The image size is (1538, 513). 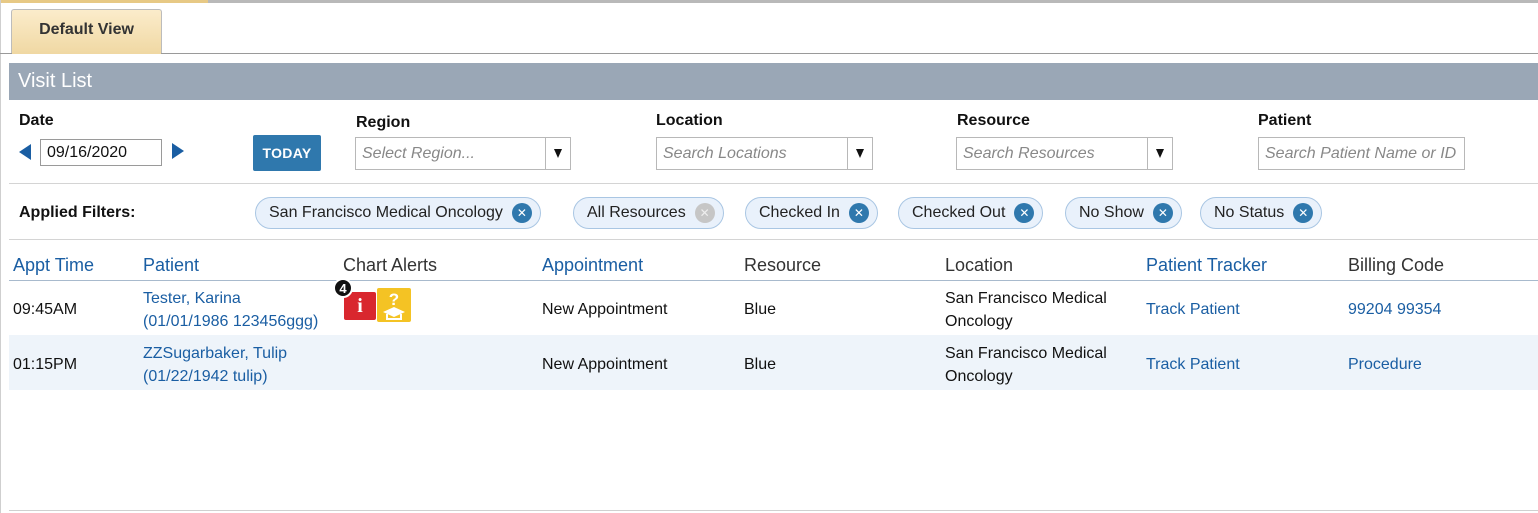 I want to click on filter-chip-no-show: No Show ✕, so click(x=1123, y=213).